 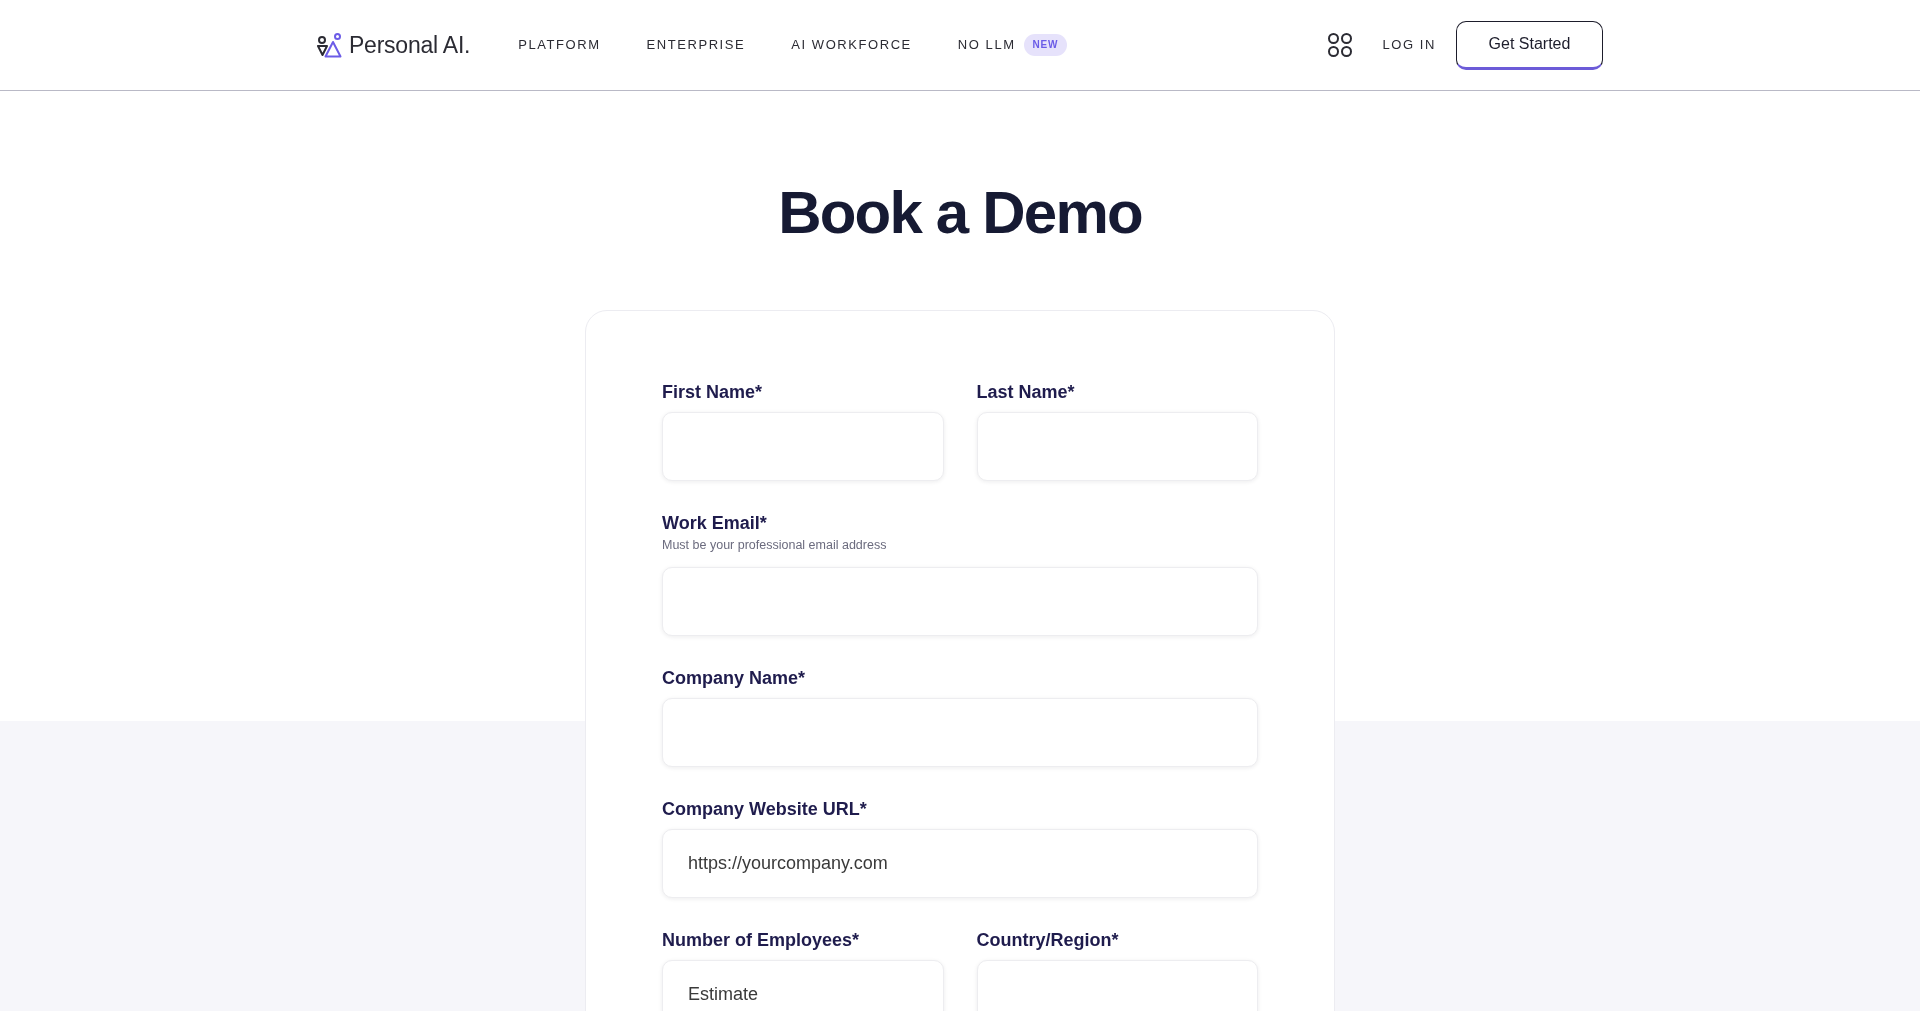 I want to click on field-label: Work Email*, so click(x=714, y=523).